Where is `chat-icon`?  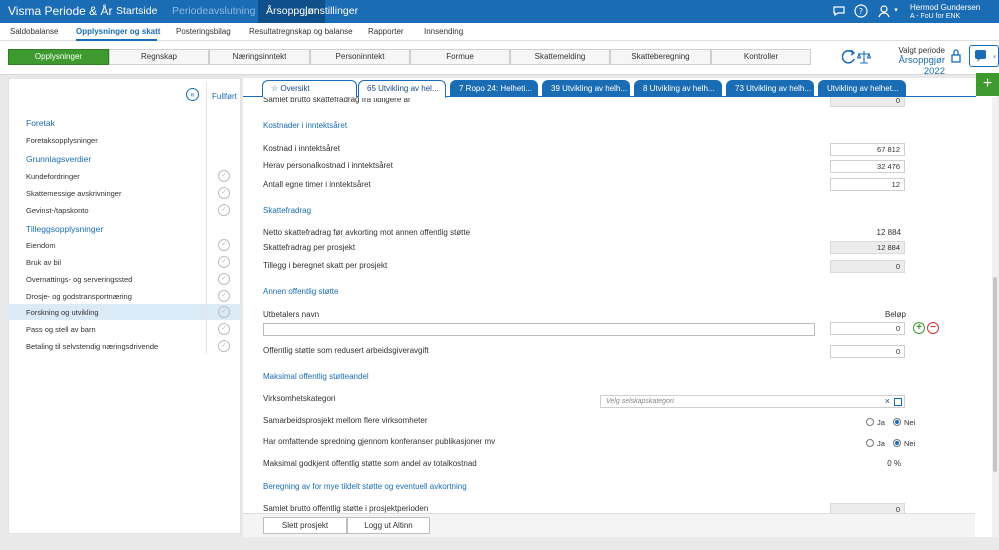
chat-icon is located at coordinates (839, 11).